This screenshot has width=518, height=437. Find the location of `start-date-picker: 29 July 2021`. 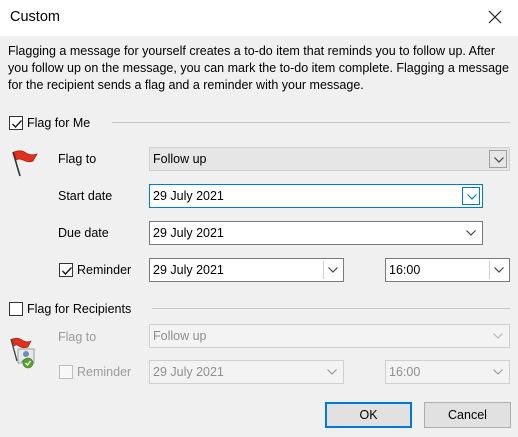

start-date-picker: 29 July 2021 is located at coordinates (316, 196).